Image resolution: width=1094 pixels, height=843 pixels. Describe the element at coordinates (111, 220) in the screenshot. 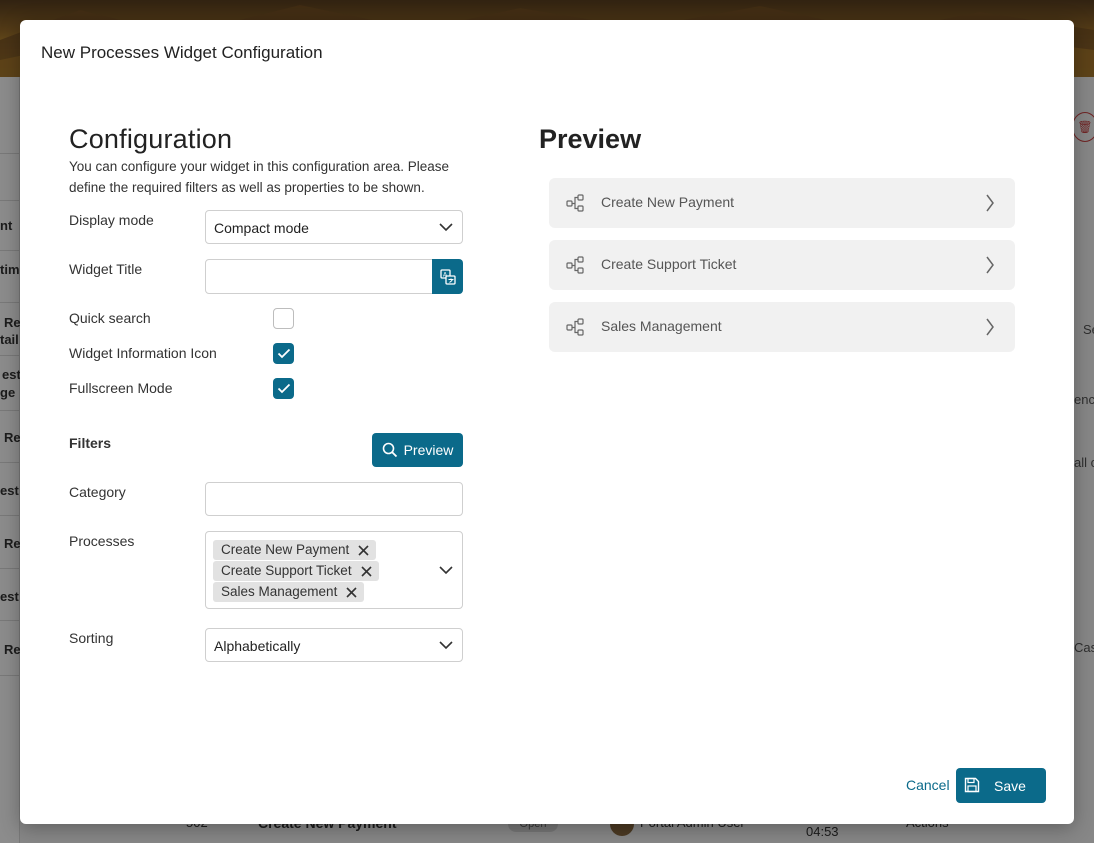

I see `display-mode-label: Display mode` at that location.